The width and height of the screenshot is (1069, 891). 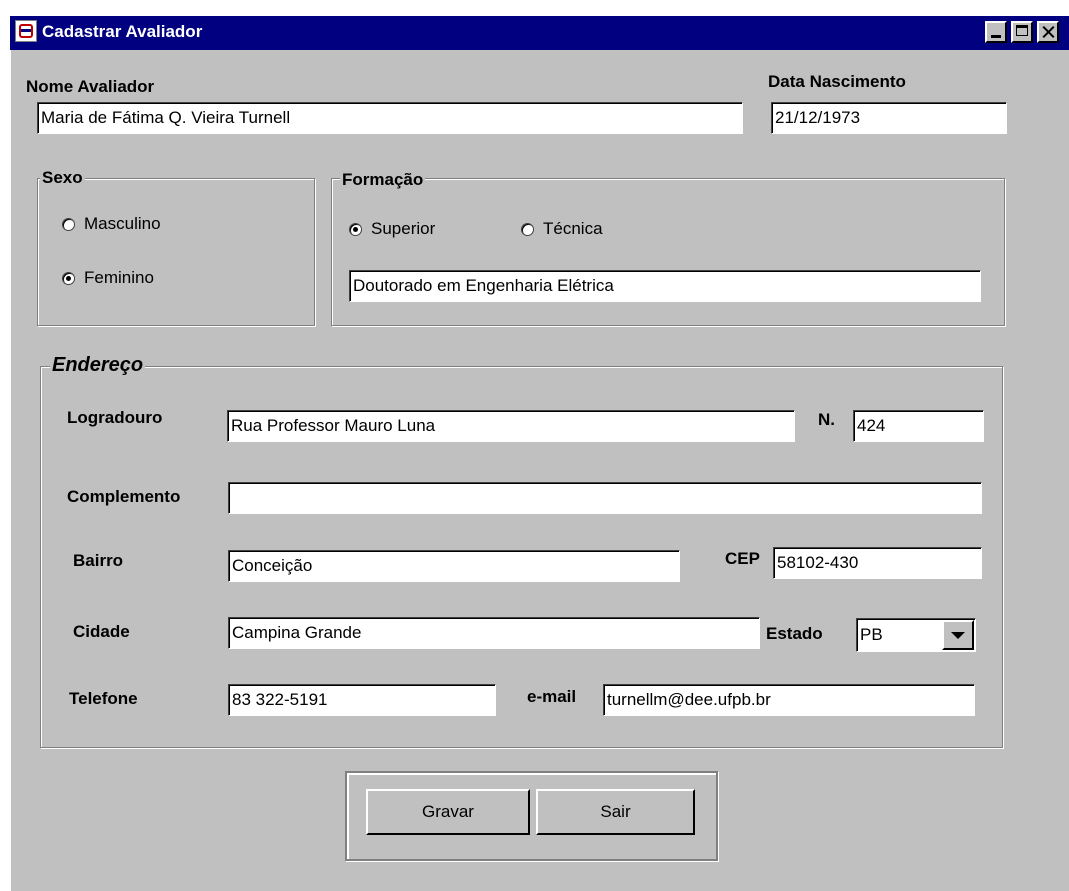 What do you see at coordinates (871, 634) in the screenshot?
I see `estado-value: PB` at bounding box center [871, 634].